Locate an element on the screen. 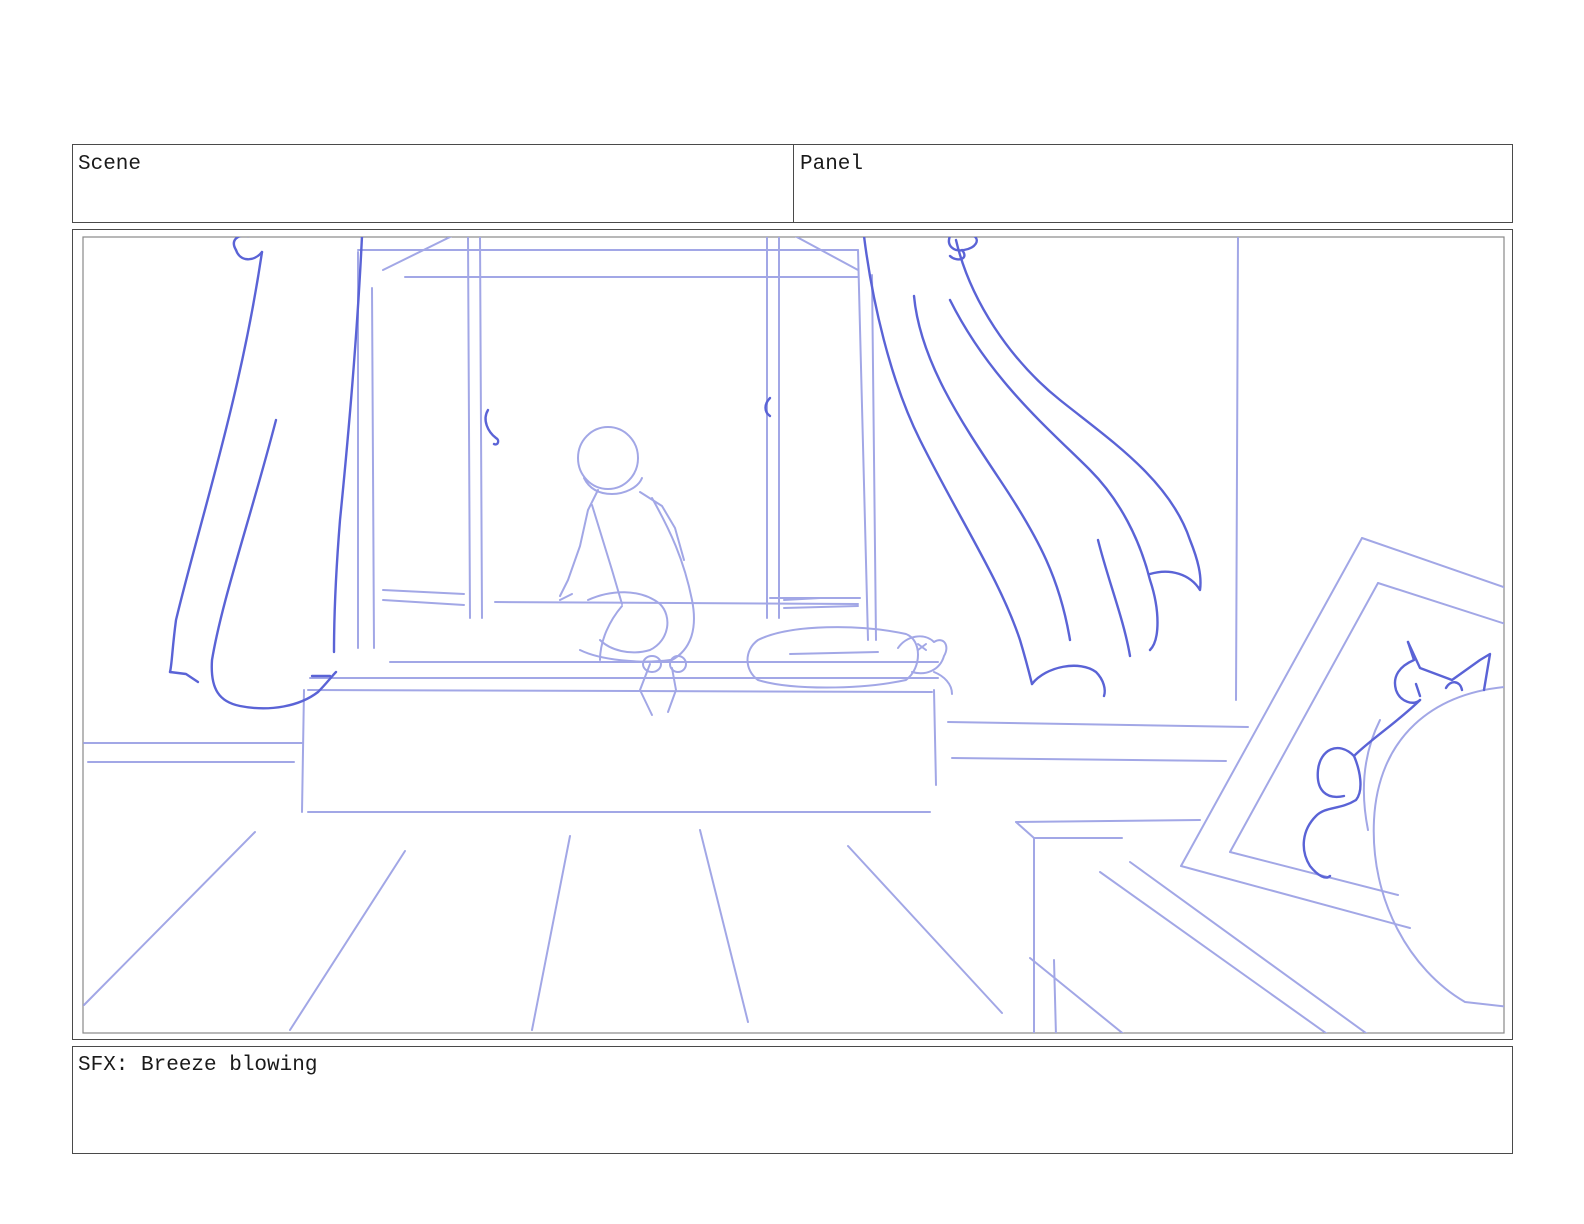 Image resolution: width=1584 pixels, height=1224 pixels. picture-cat is located at coordinates (1397, 759).